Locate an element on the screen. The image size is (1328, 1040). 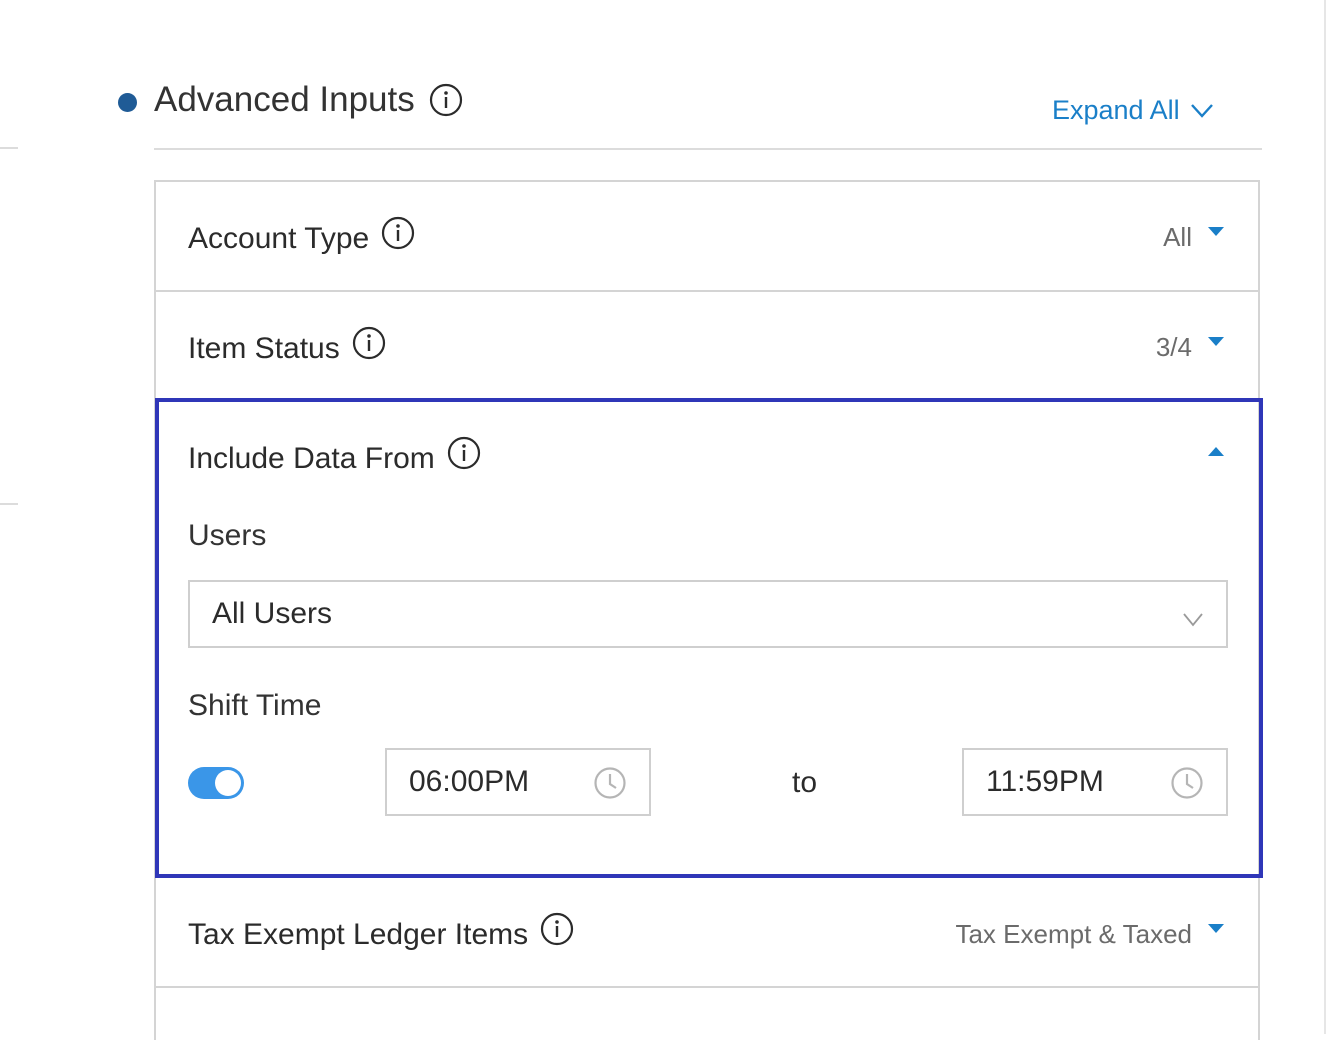
account-type-row: Account Type All is located at coordinates (708, 236).